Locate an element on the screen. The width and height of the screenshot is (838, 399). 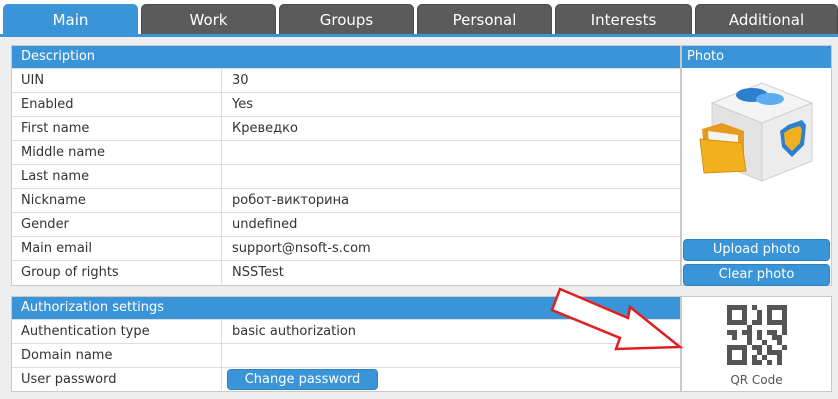
table-row: UIN 30 is located at coordinates (346, 80).